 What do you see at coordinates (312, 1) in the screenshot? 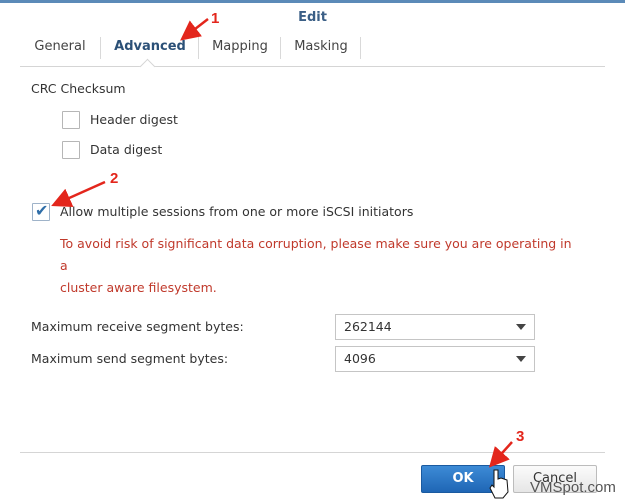
I see `window-top-bar` at bounding box center [312, 1].